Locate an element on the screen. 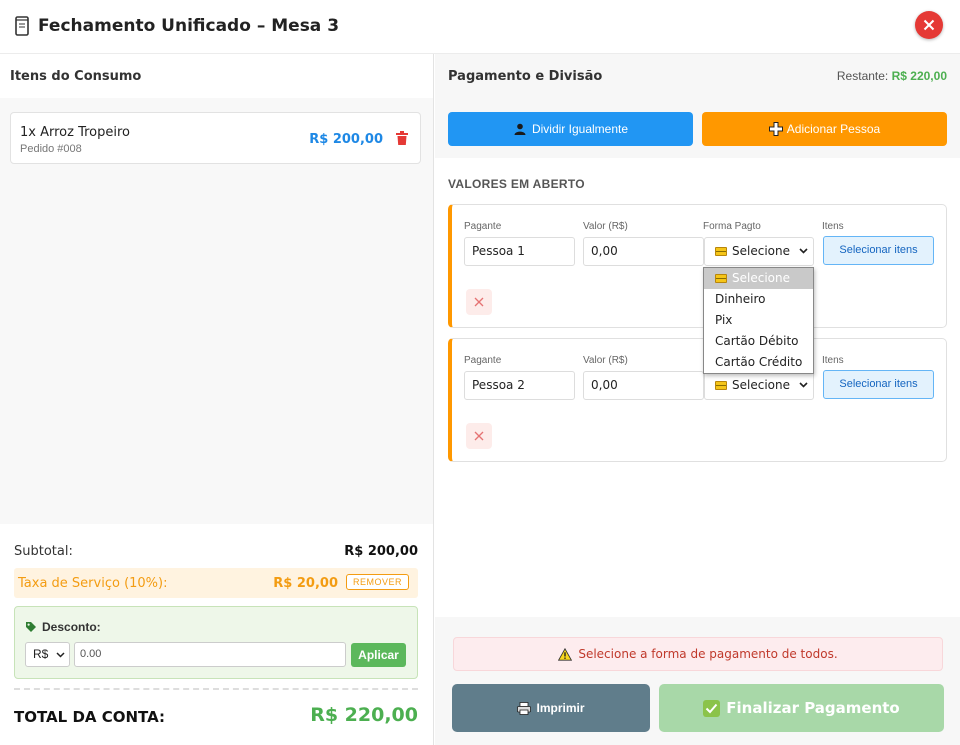 Image resolution: width=960 pixels, height=745 pixels. split-equally-button: Dividir Igualmente is located at coordinates (570, 129).